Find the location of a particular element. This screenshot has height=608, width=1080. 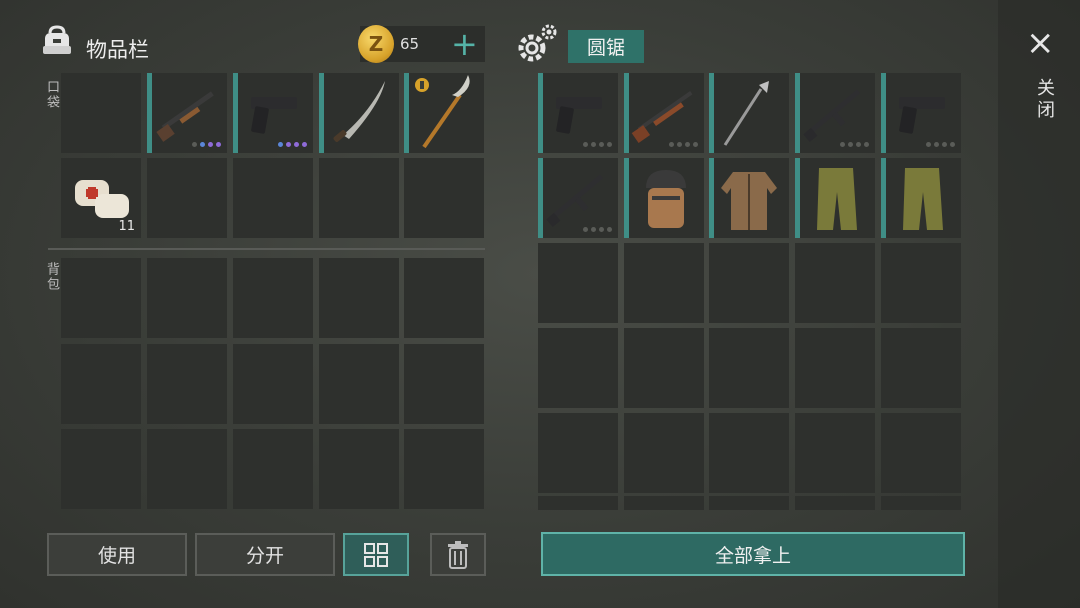

container-slot-jacket is located at coordinates (749, 198).